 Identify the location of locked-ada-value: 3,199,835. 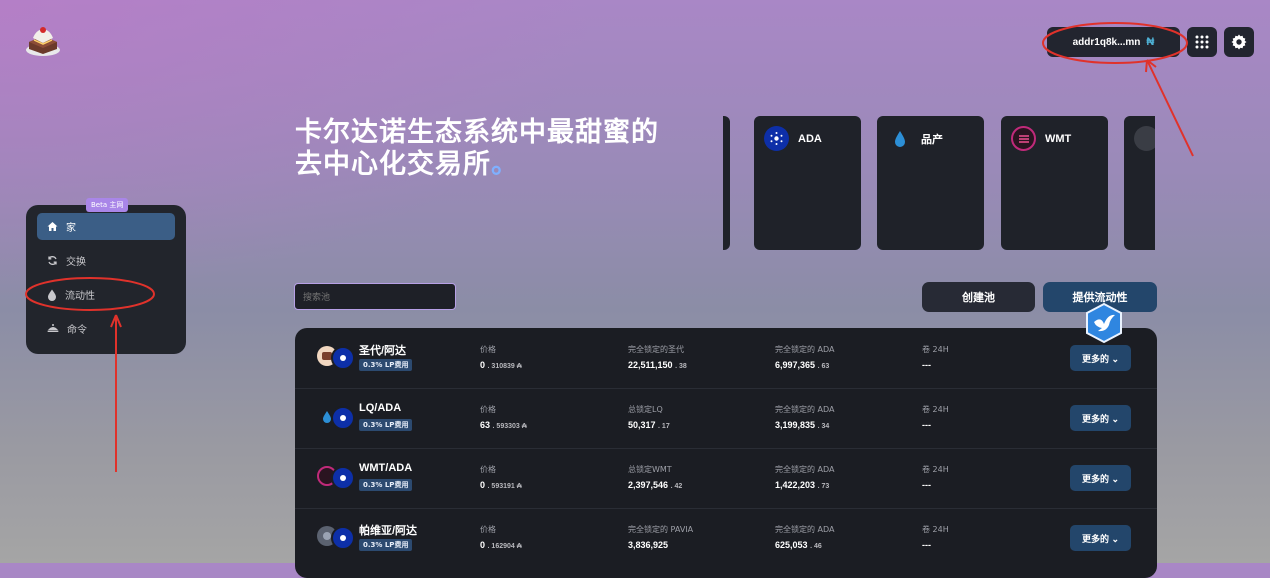
(795, 425).